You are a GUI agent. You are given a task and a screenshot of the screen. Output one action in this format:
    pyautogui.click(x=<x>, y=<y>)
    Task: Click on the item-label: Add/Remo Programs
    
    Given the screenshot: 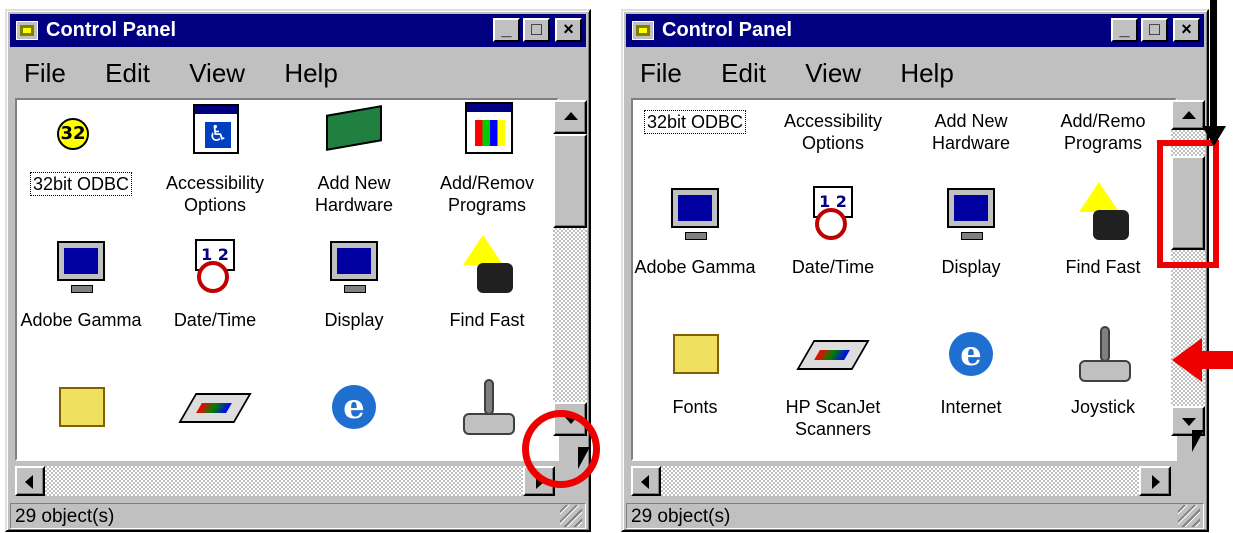 What is the action you would take?
    pyautogui.click(x=1103, y=132)
    